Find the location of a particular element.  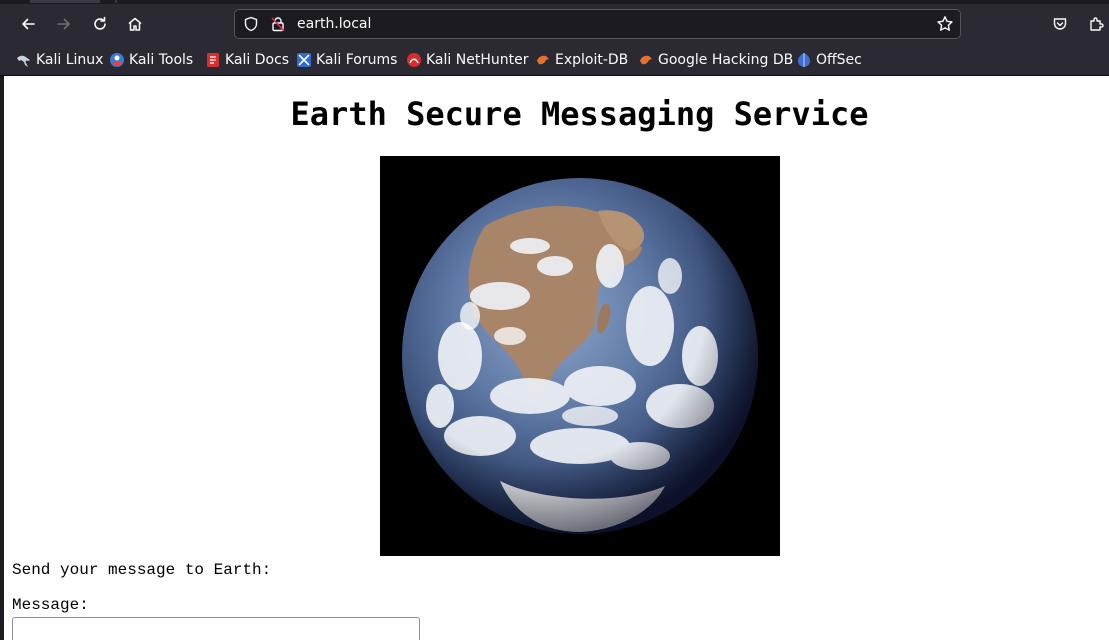

pocket-icon is located at coordinates (1060, 24).